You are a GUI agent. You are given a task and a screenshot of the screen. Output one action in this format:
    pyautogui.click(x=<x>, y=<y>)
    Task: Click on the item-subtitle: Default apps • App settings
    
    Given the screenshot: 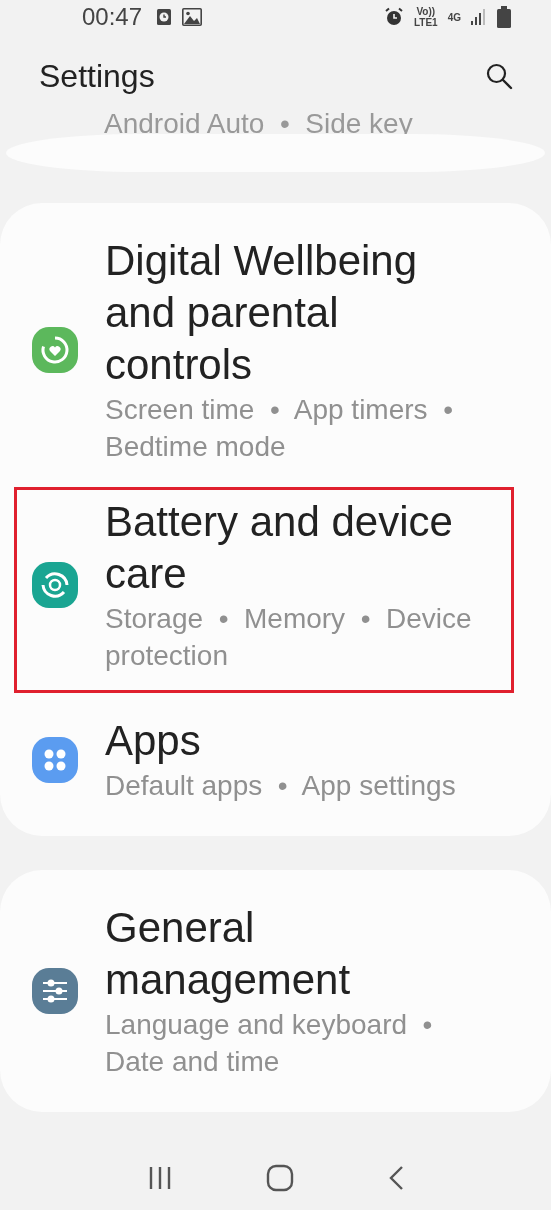 What is the action you would take?
    pyautogui.click(x=281, y=786)
    